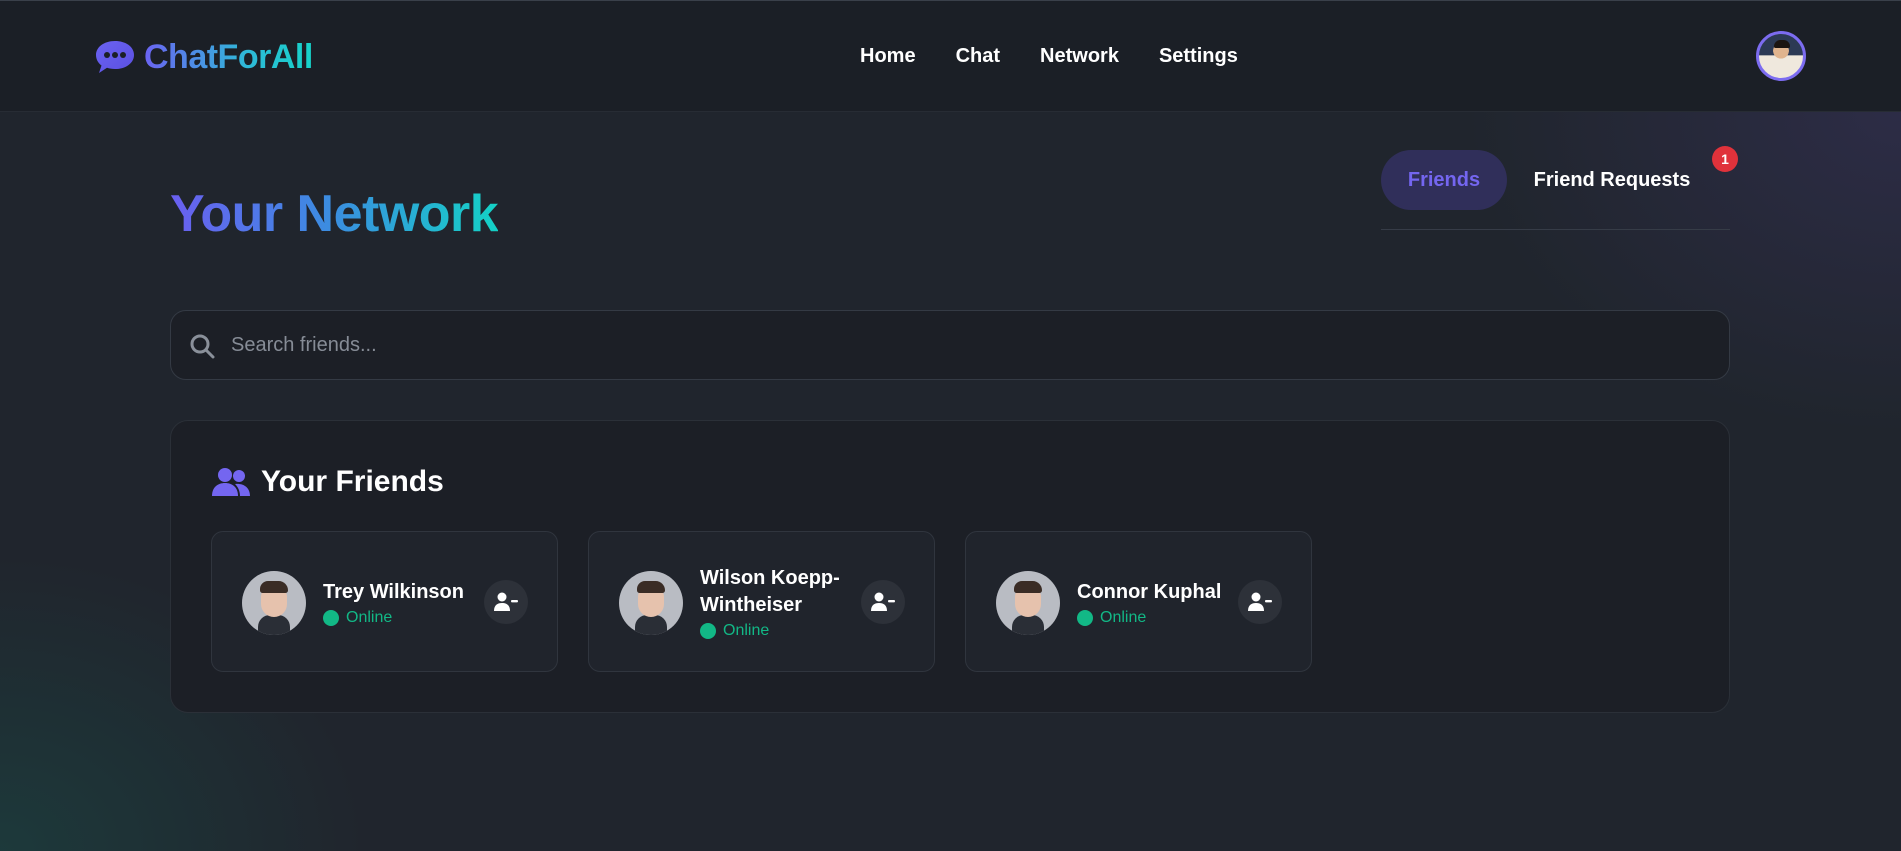 This screenshot has height=851, width=1901. What do you see at coordinates (1198, 56) in the screenshot?
I see `nav-settings: Settings` at bounding box center [1198, 56].